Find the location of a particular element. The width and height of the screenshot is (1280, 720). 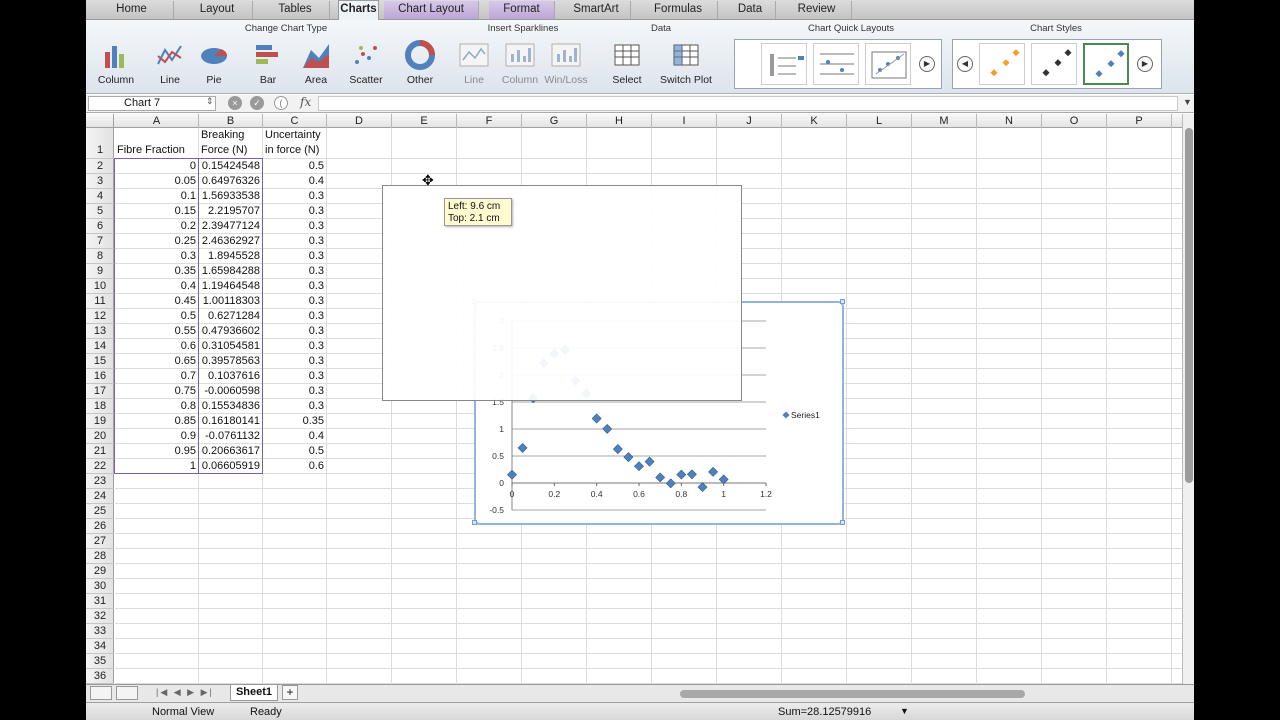

chart-type-other-button: Other is located at coordinates (420, 63).